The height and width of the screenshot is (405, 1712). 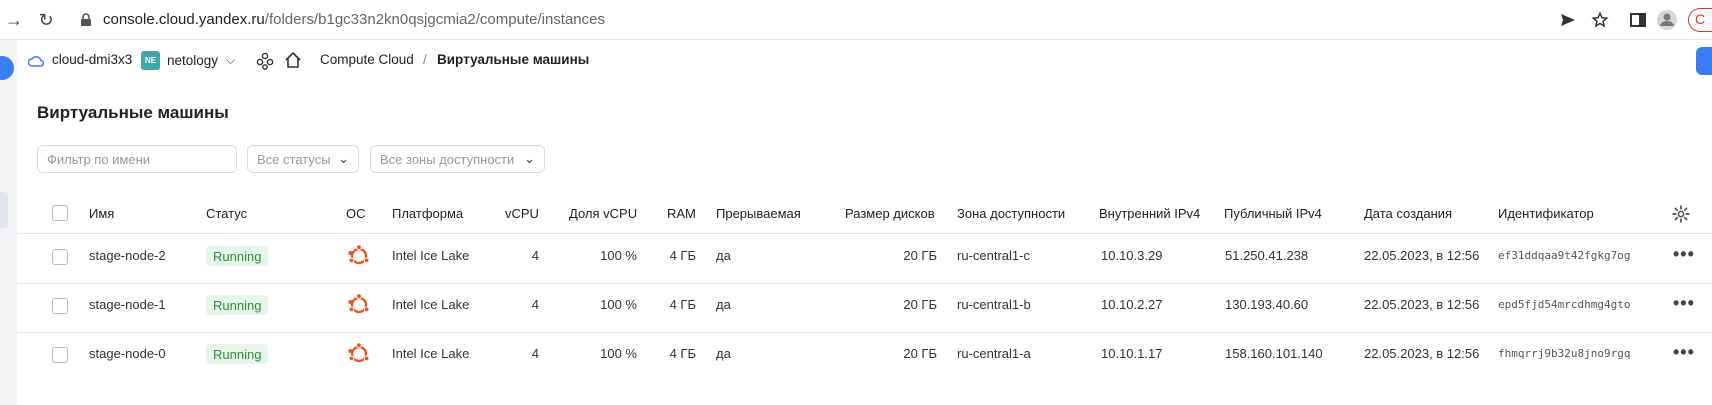 What do you see at coordinates (1564, 304) in the screenshot?
I see `vm-id: epd5fjd54mrcdhmg4gto` at bounding box center [1564, 304].